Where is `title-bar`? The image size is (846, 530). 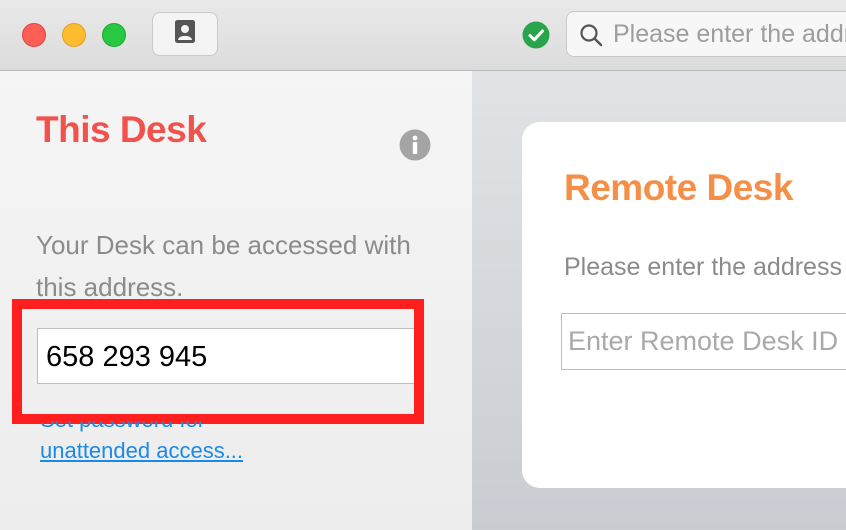 title-bar is located at coordinates (423, 35).